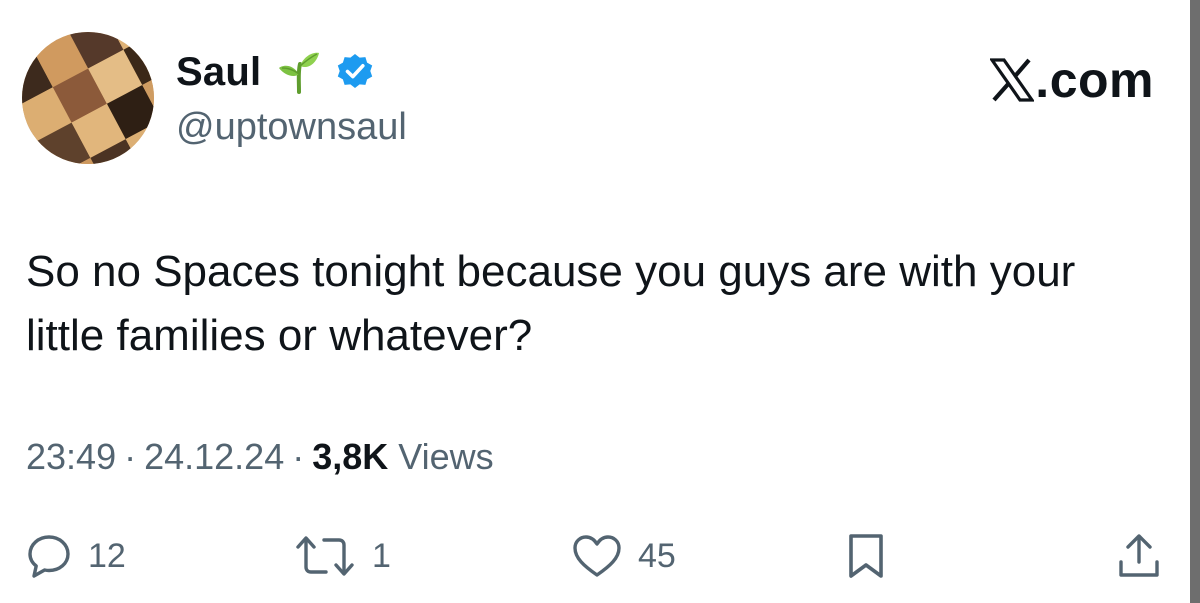 This screenshot has height=603, width=1200. What do you see at coordinates (1012, 80) in the screenshot?
I see `x-logo-icon` at bounding box center [1012, 80].